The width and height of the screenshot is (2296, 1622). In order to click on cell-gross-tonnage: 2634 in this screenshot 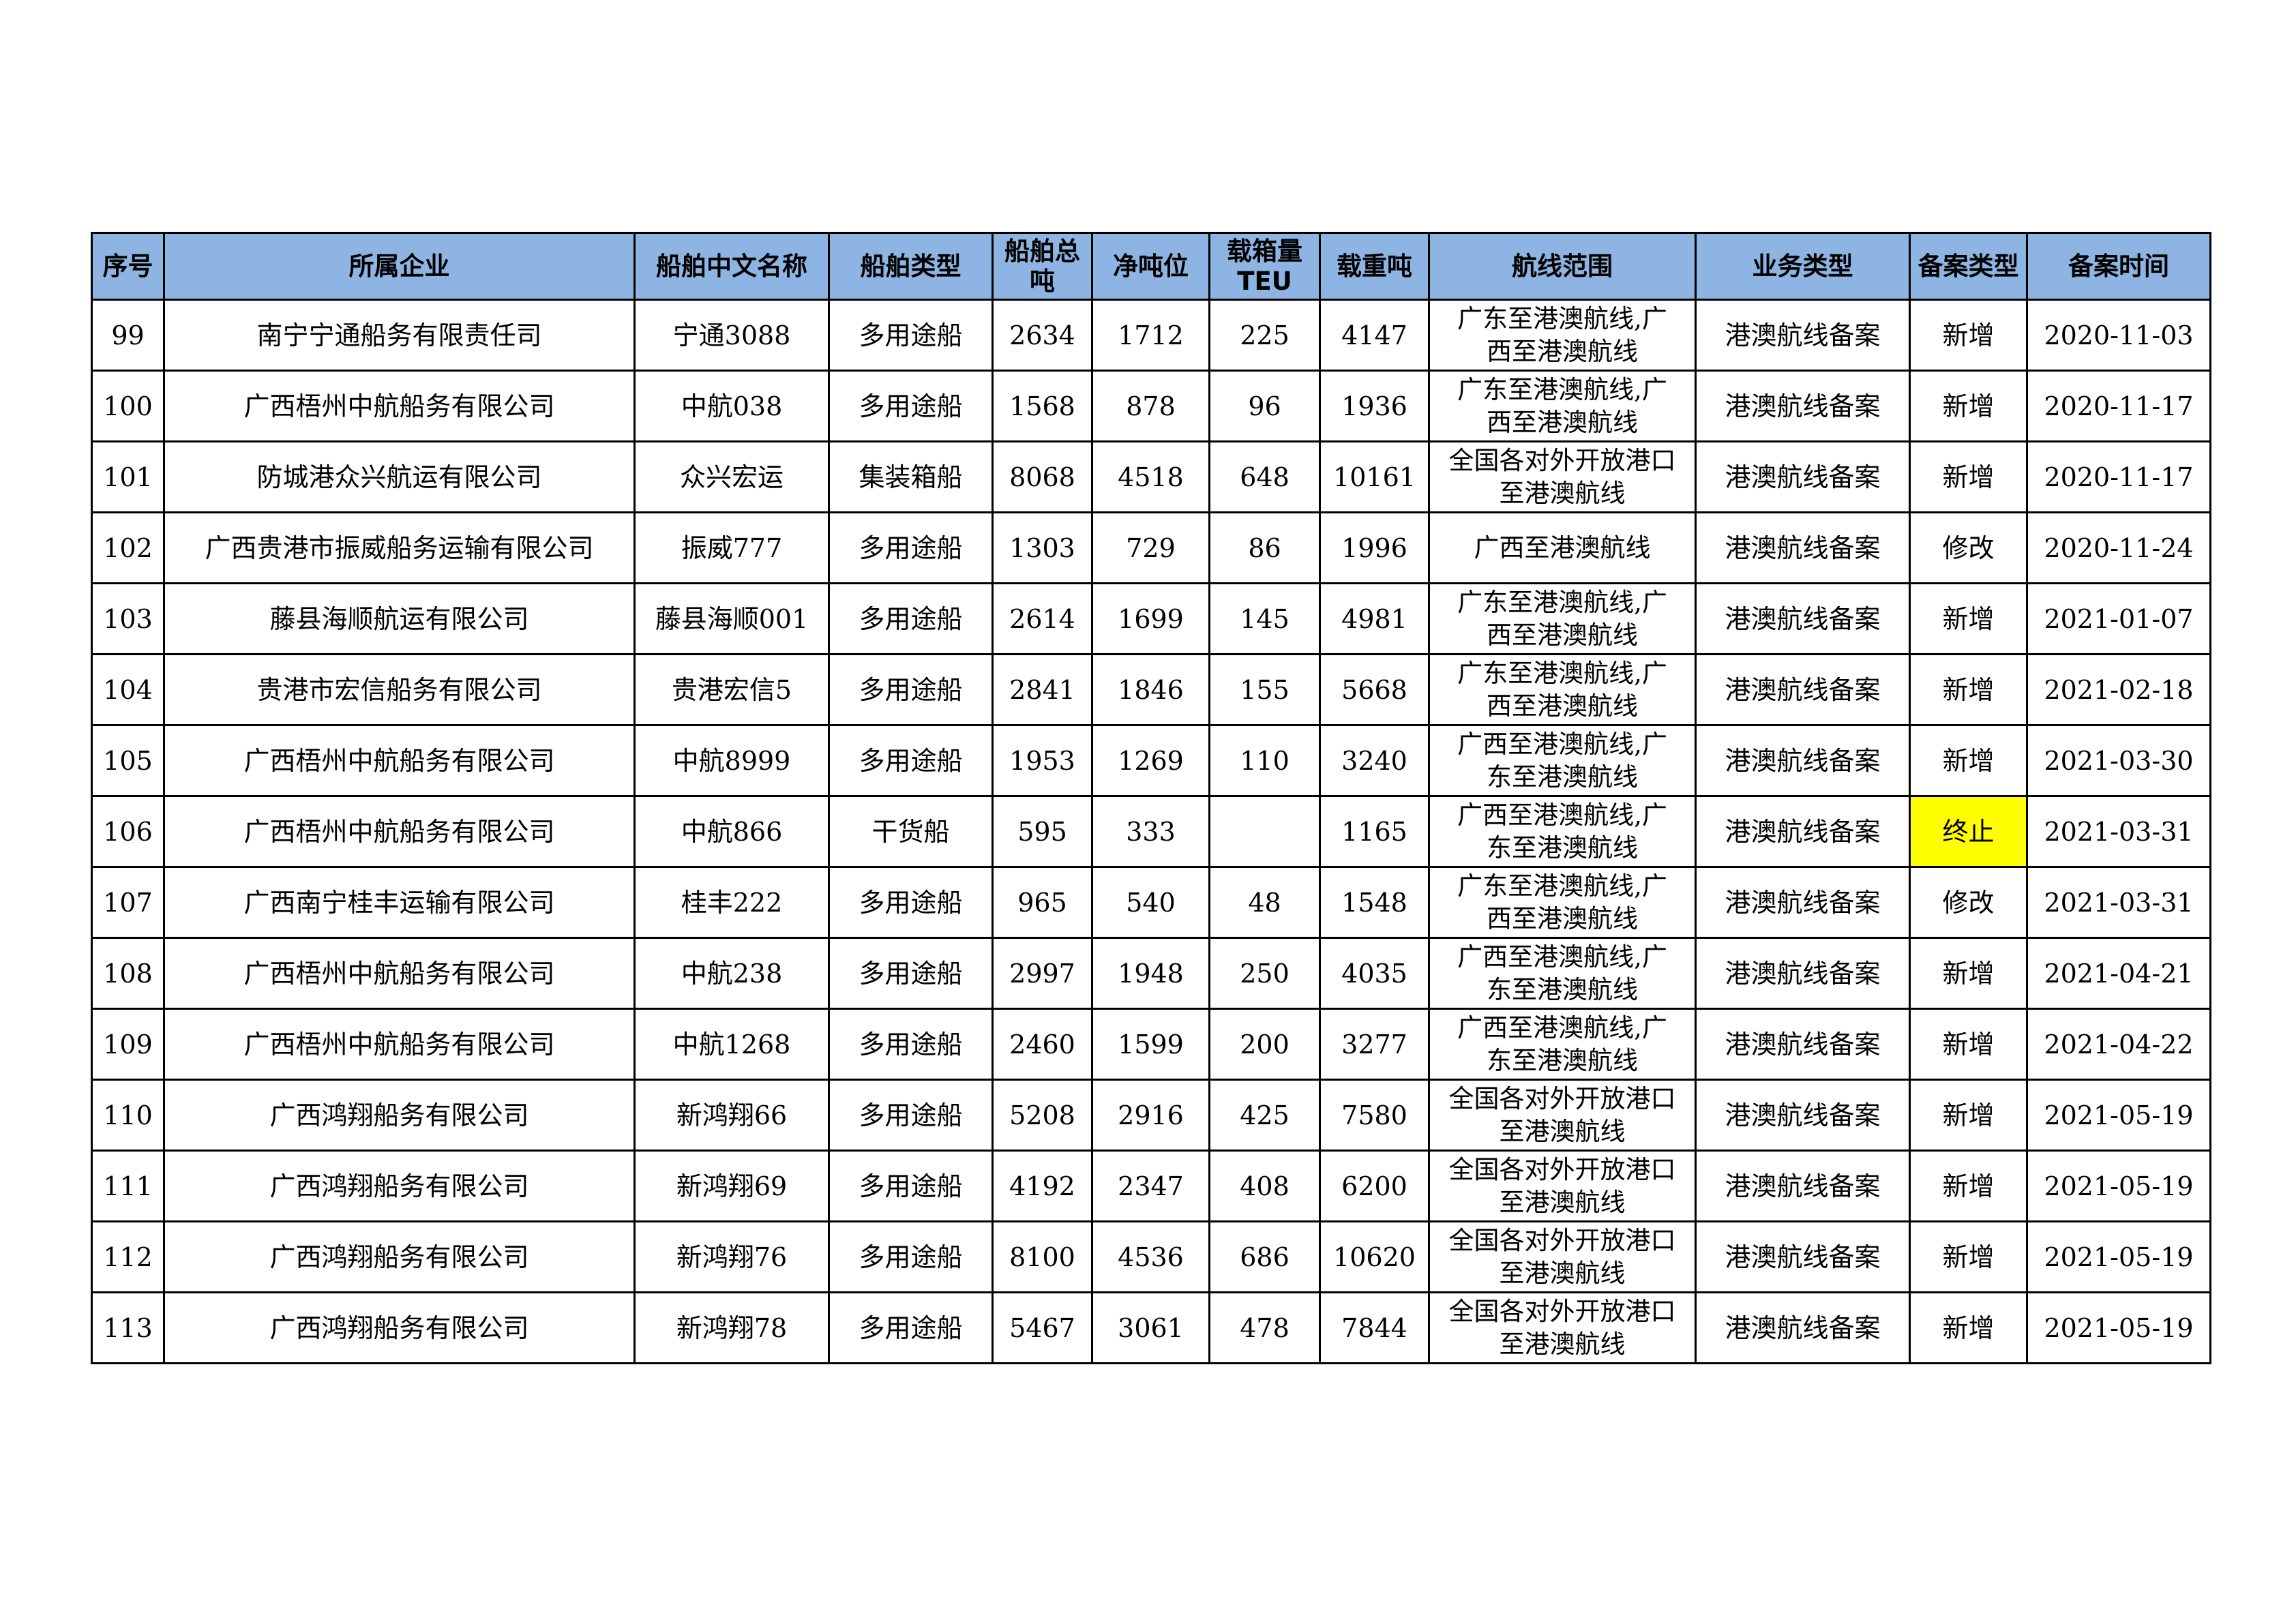, I will do `click(1042, 335)`.